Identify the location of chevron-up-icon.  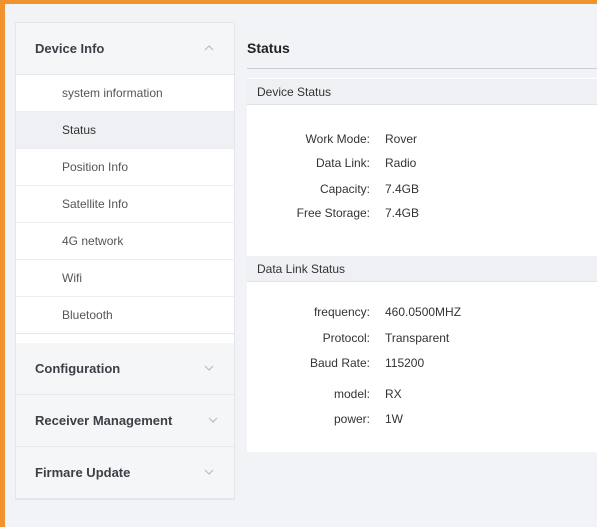
(209, 48).